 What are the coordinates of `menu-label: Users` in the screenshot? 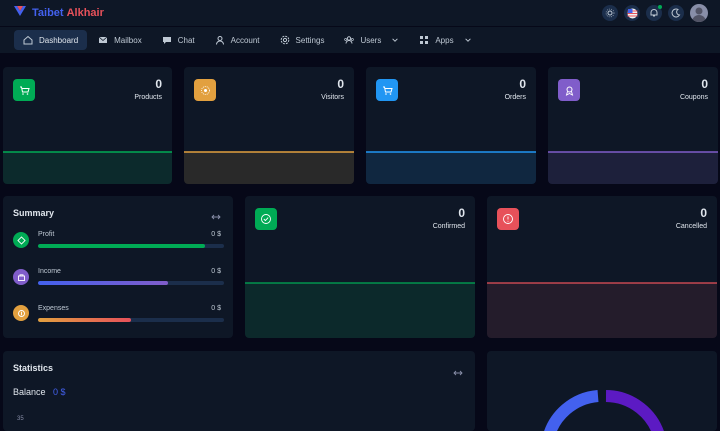 It's located at (371, 40).